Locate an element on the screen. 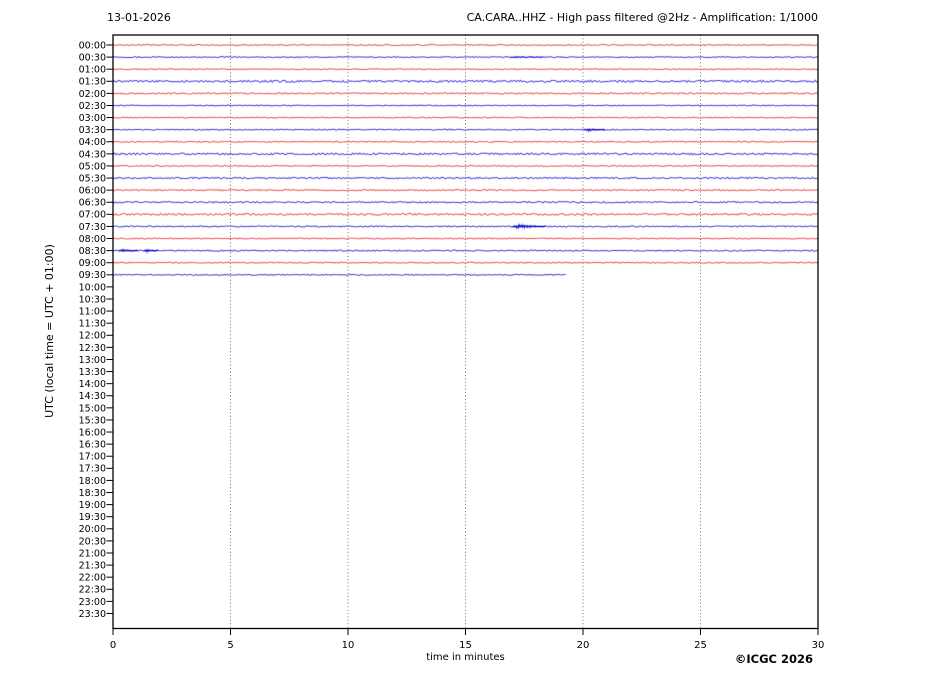 The image size is (927, 696). y-tick-label-16:00: 16:00 is located at coordinates (92, 432).